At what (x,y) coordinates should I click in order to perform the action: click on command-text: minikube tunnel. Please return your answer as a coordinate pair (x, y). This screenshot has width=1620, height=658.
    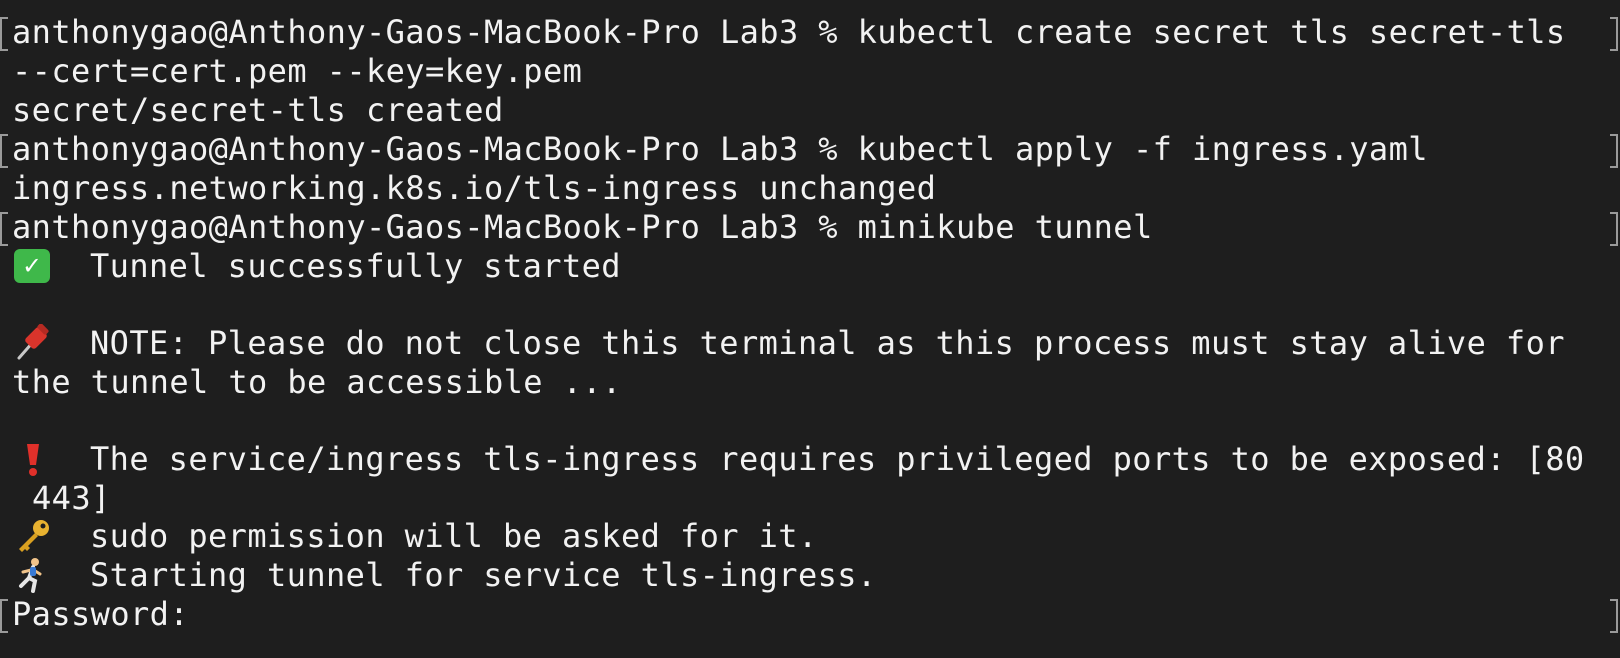
    Looking at the image, I should click on (1005, 227).